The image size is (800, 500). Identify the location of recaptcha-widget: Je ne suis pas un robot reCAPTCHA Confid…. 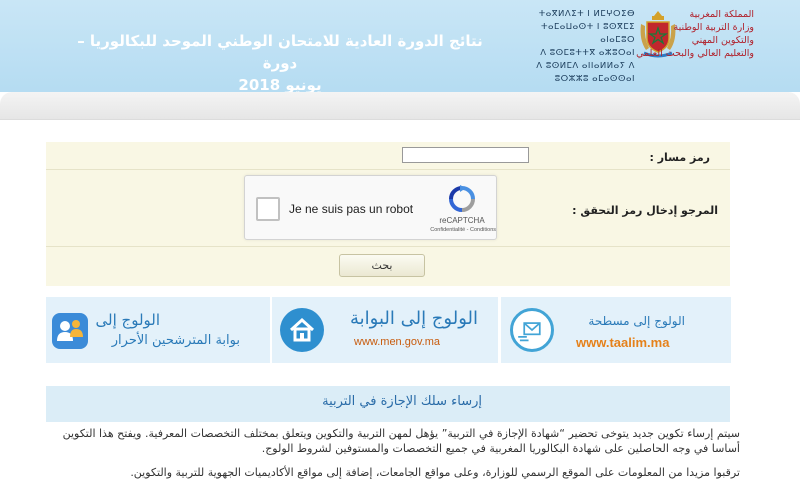
(370, 207).